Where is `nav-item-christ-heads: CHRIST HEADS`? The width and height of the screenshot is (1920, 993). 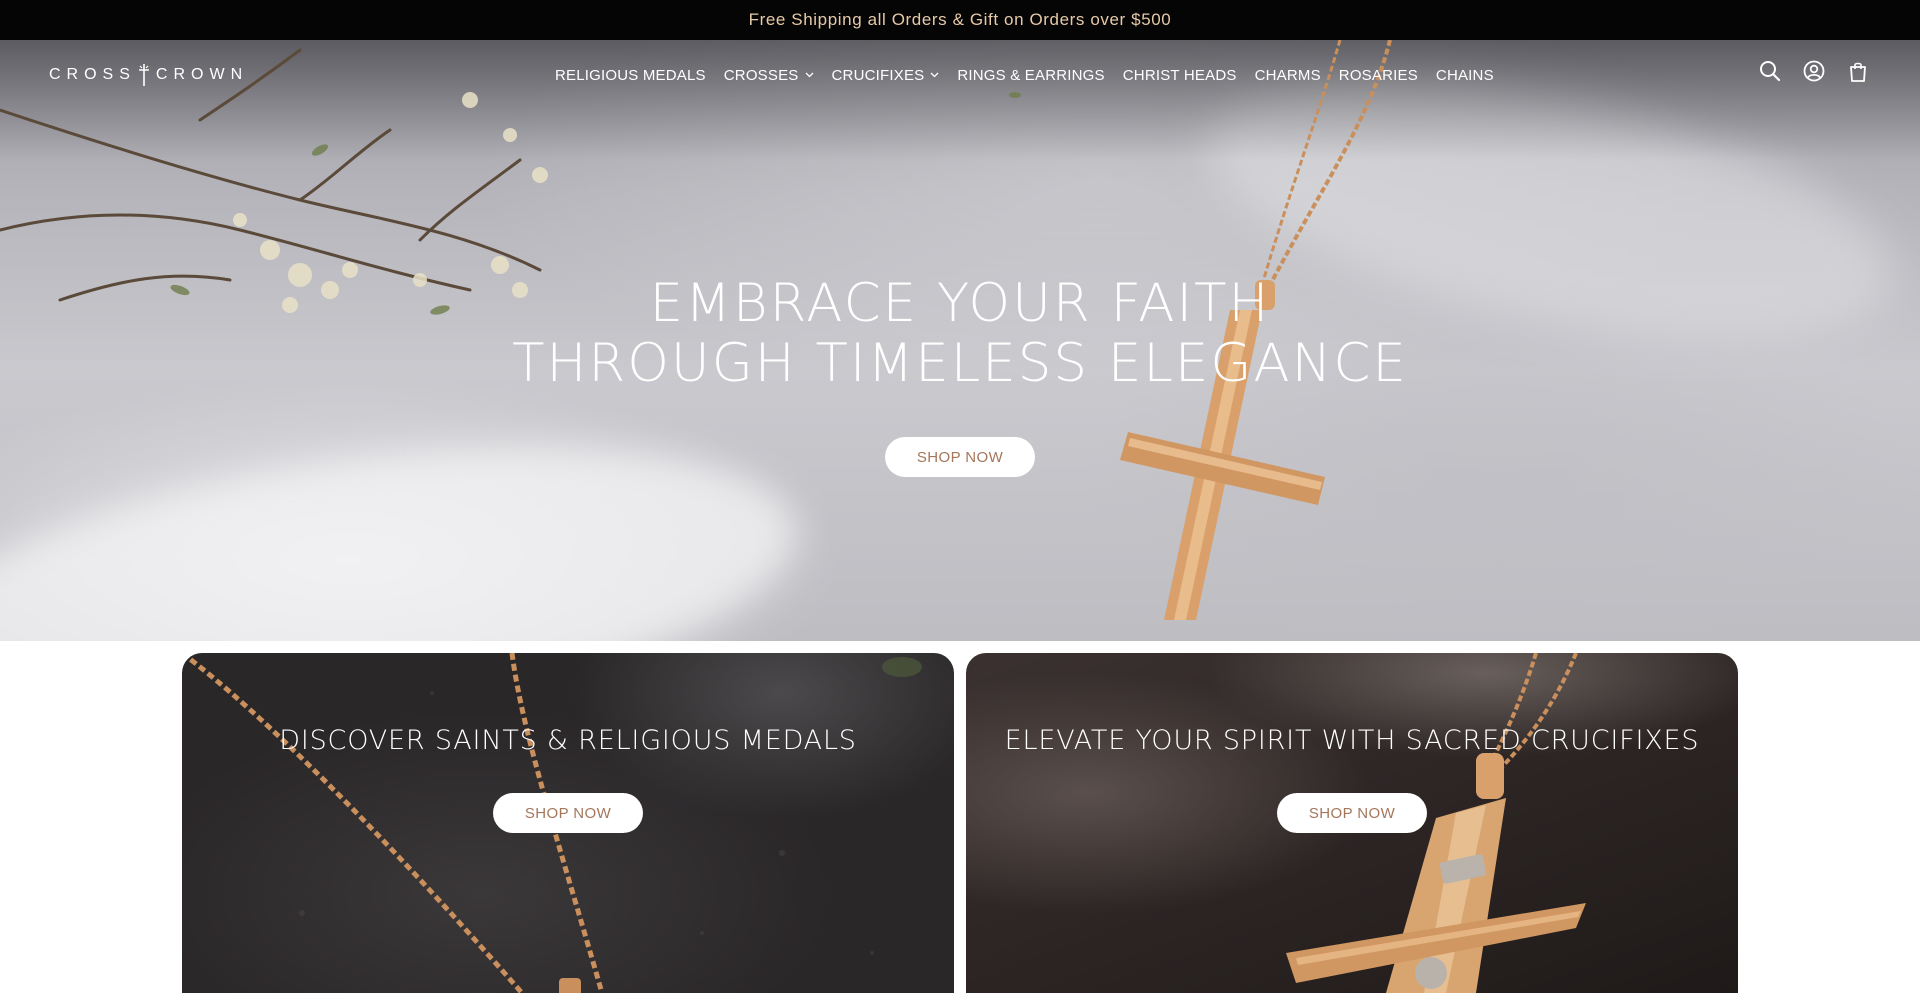
nav-item-christ-heads: CHRIST HEADS is located at coordinates (1180, 75).